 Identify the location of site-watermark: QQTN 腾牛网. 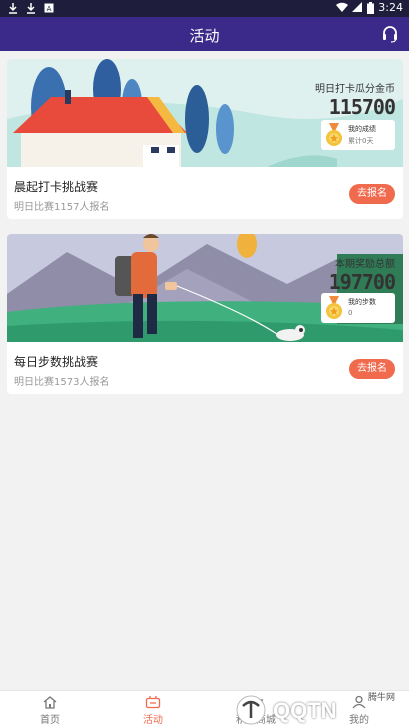
(316, 707).